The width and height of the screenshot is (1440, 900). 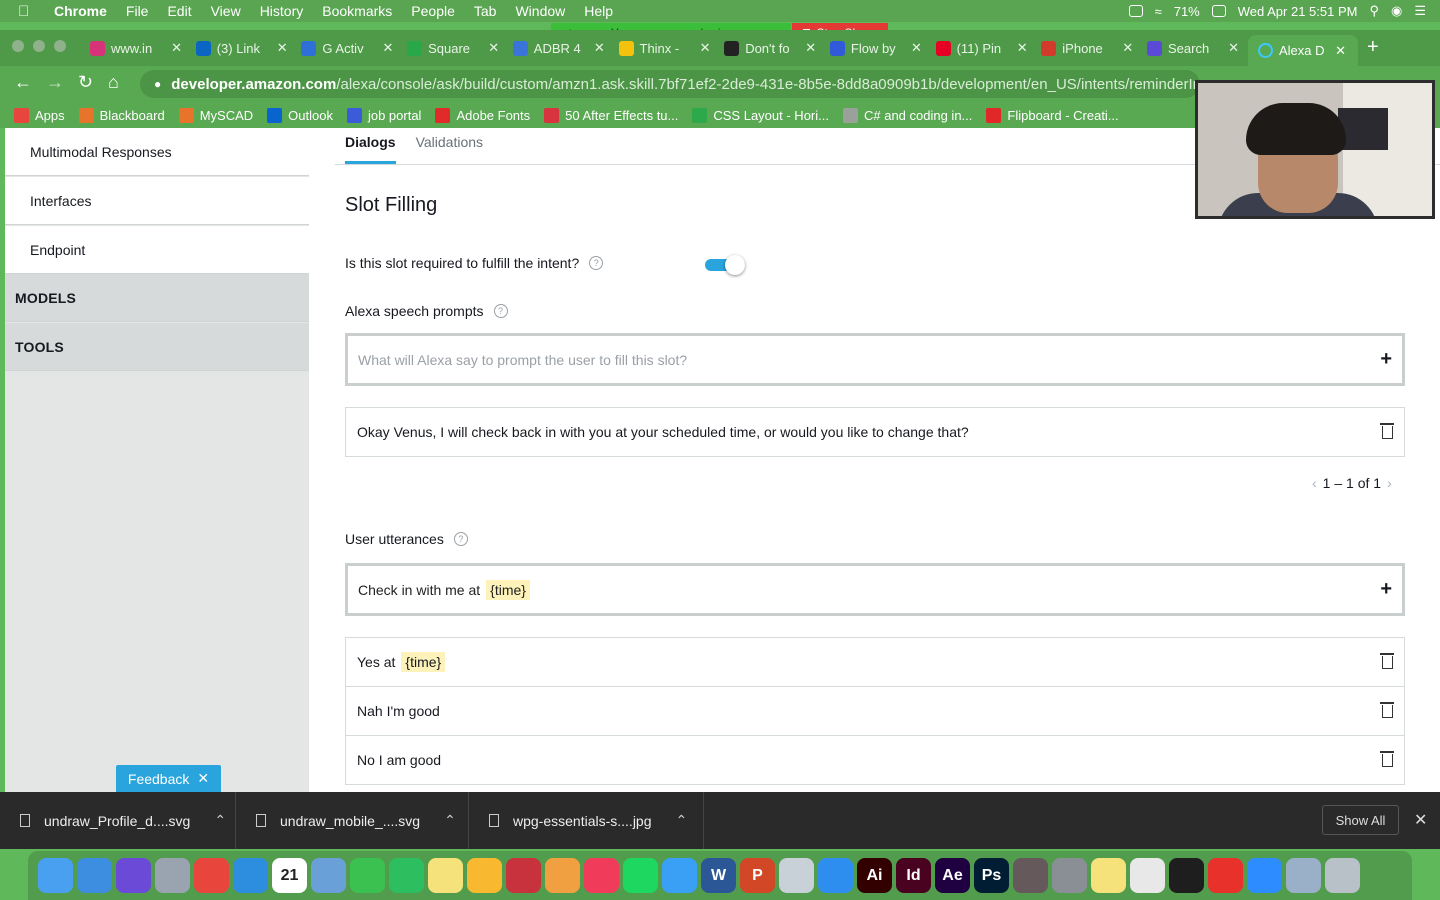 What do you see at coordinates (1108, 875) in the screenshot?
I see `dock-stickies-icon` at bounding box center [1108, 875].